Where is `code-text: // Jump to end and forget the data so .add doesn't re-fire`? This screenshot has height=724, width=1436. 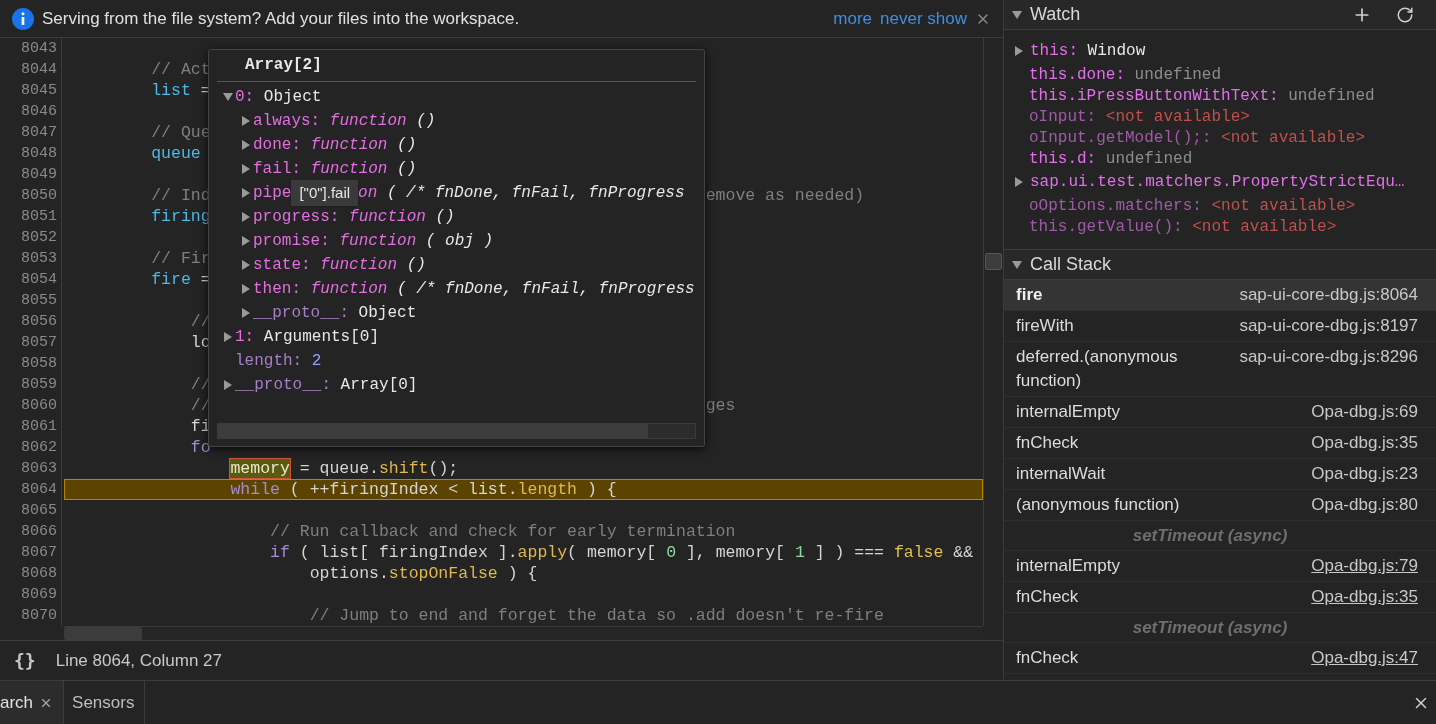
code-text: // Jump to end and forget the data so .add doesn't re-fire is located at coordinates (596, 615).